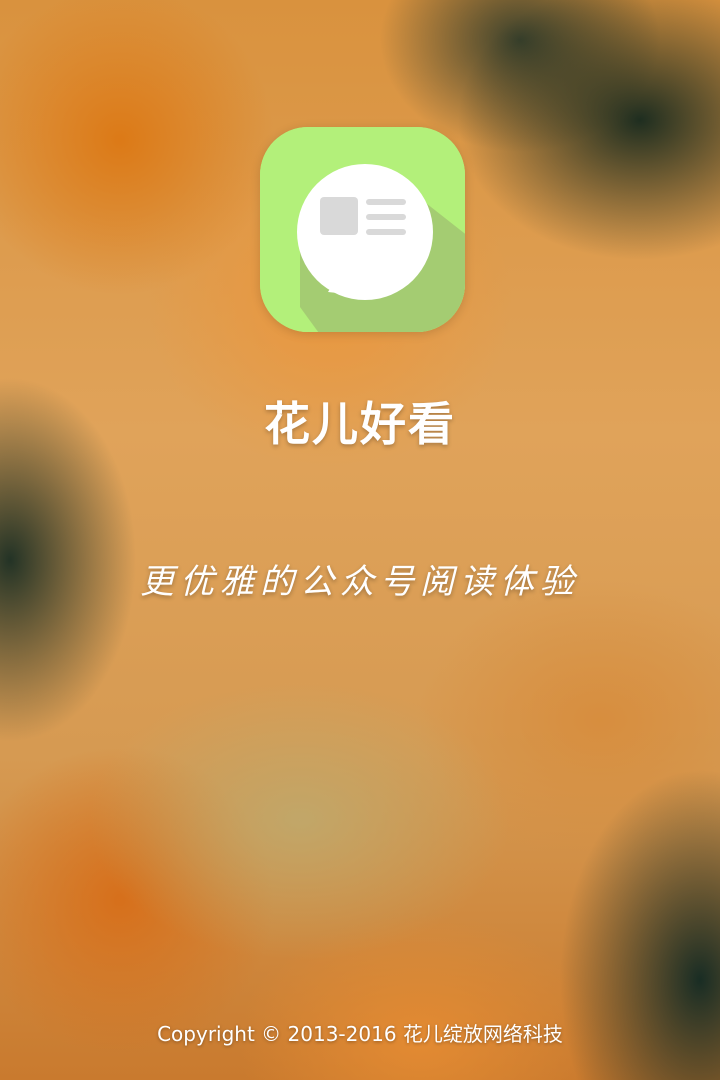 Image resolution: width=720 pixels, height=1080 pixels. I want to click on chat-bubble-article-icon, so click(362, 229).